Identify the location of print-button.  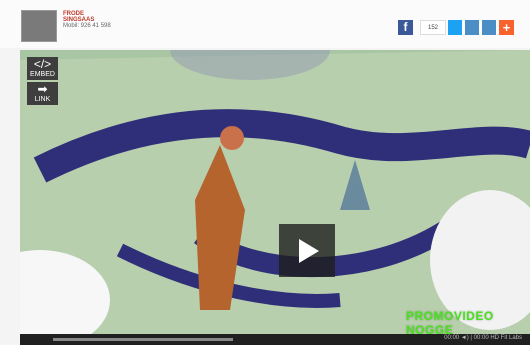
(489, 27).